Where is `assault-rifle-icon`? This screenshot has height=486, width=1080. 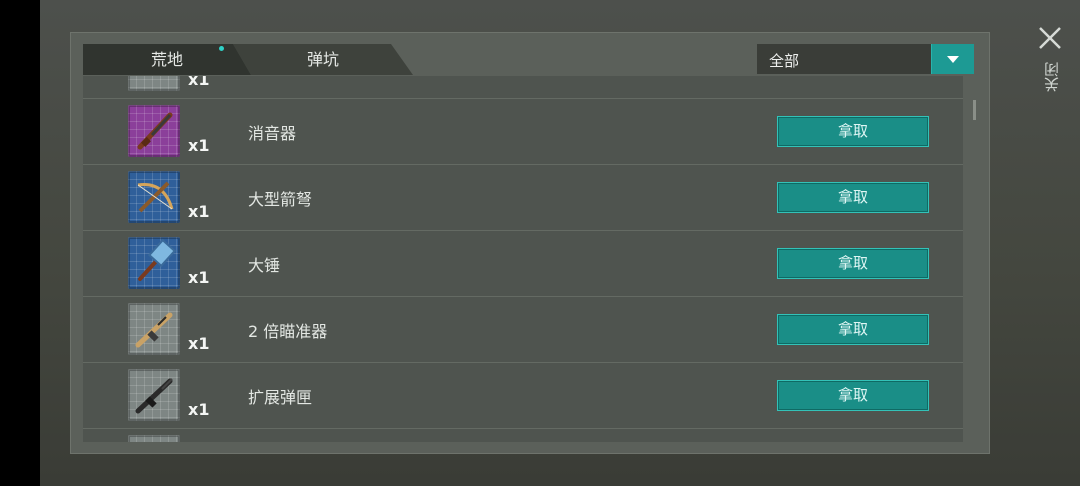
assault-rifle-icon is located at coordinates (154, 329).